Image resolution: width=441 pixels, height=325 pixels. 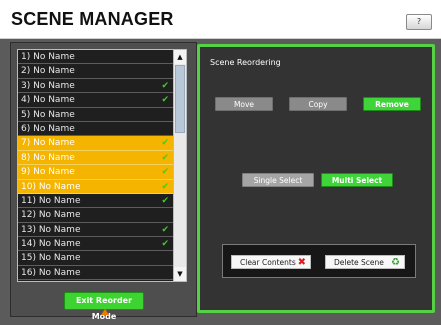 What do you see at coordinates (96, 172) in the screenshot?
I see `scene-list-item: 9) No Name ✔` at bounding box center [96, 172].